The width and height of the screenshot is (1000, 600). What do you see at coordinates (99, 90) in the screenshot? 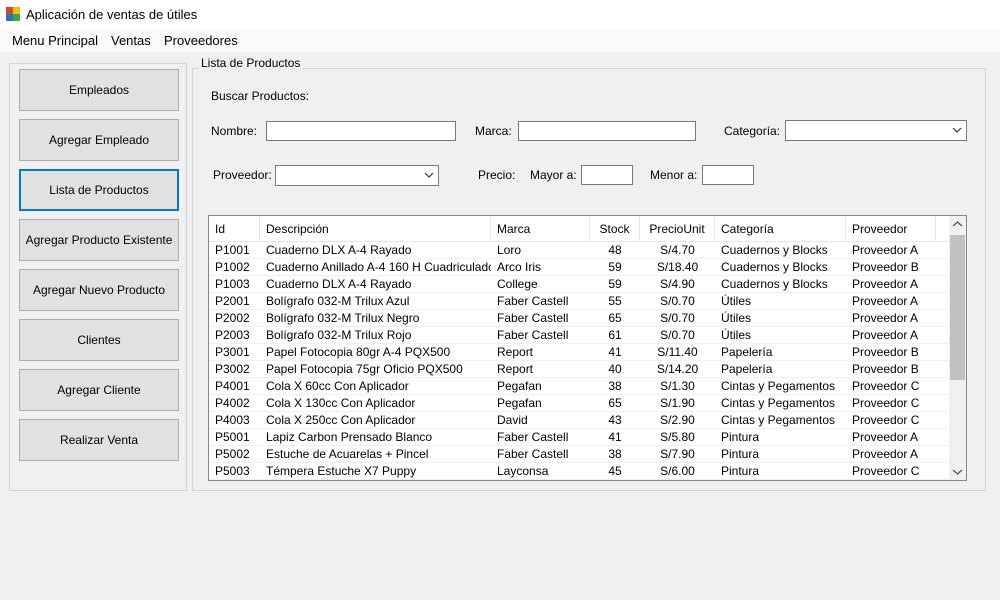
I see `empleados-button: Empleados` at bounding box center [99, 90].